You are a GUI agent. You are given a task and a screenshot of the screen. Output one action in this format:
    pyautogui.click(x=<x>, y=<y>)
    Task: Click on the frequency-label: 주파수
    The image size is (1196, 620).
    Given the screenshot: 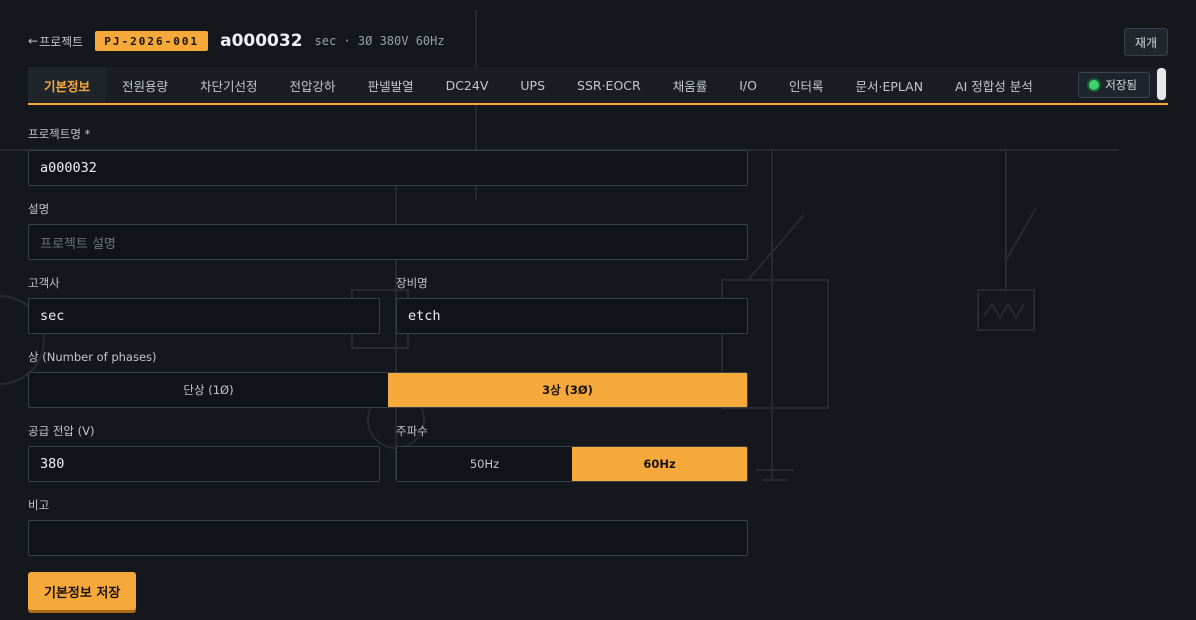 What is the action you would take?
    pyautogui.click(x=412, y=431)
    